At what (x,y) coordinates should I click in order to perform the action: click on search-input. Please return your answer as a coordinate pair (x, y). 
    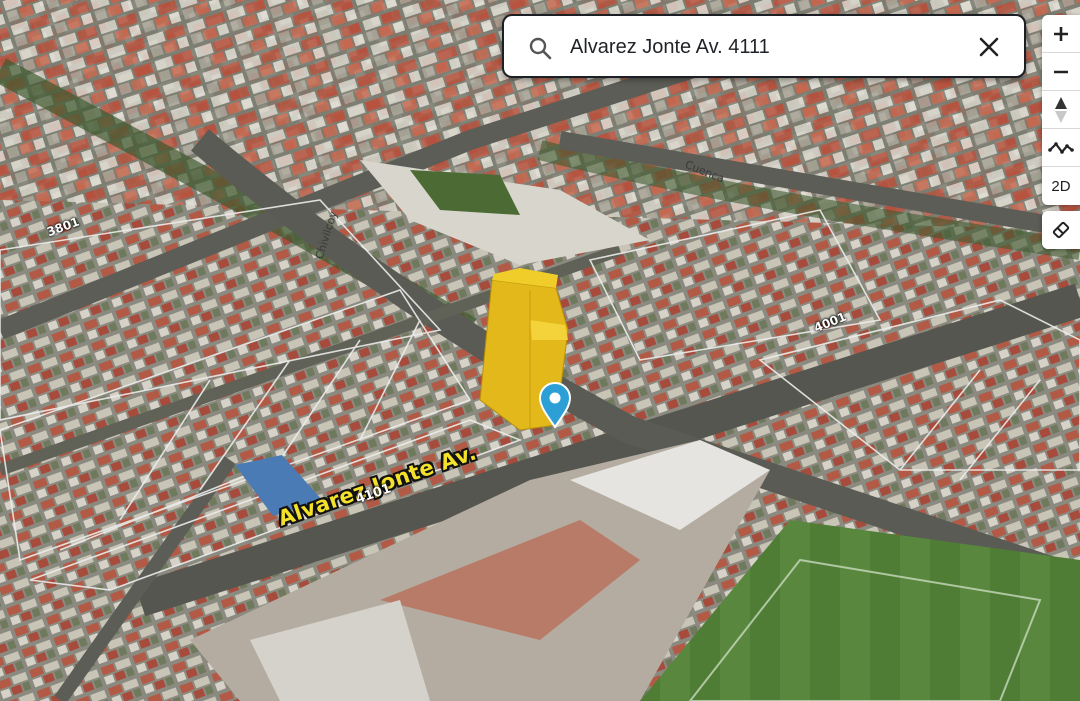
    Looking at the image, I should click on (765, 47).